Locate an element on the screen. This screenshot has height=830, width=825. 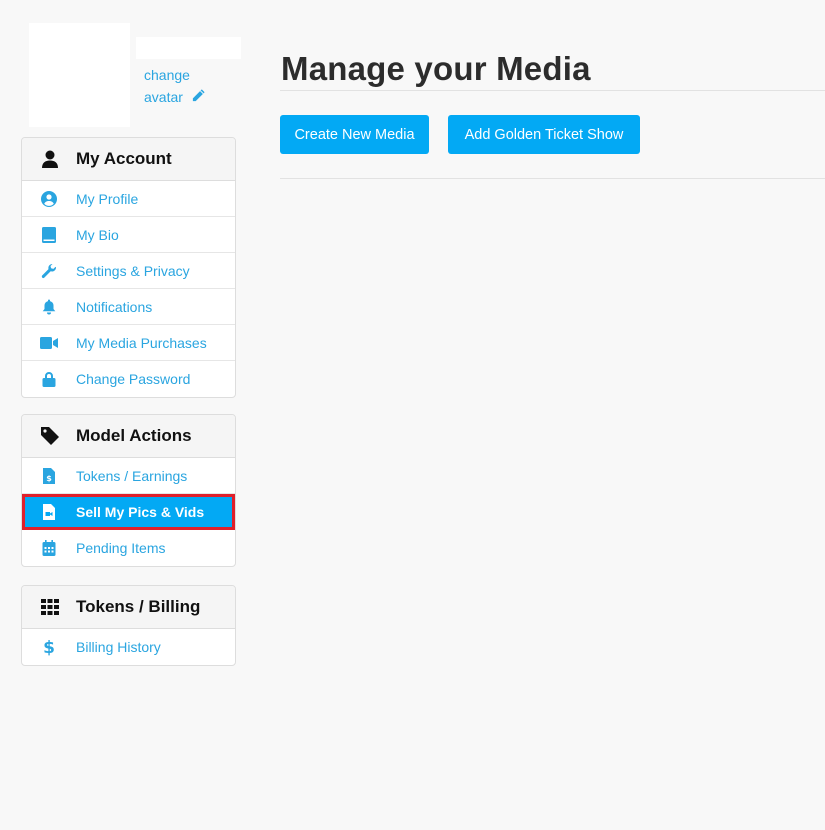
content-divider is located at coordinates (552, 178).